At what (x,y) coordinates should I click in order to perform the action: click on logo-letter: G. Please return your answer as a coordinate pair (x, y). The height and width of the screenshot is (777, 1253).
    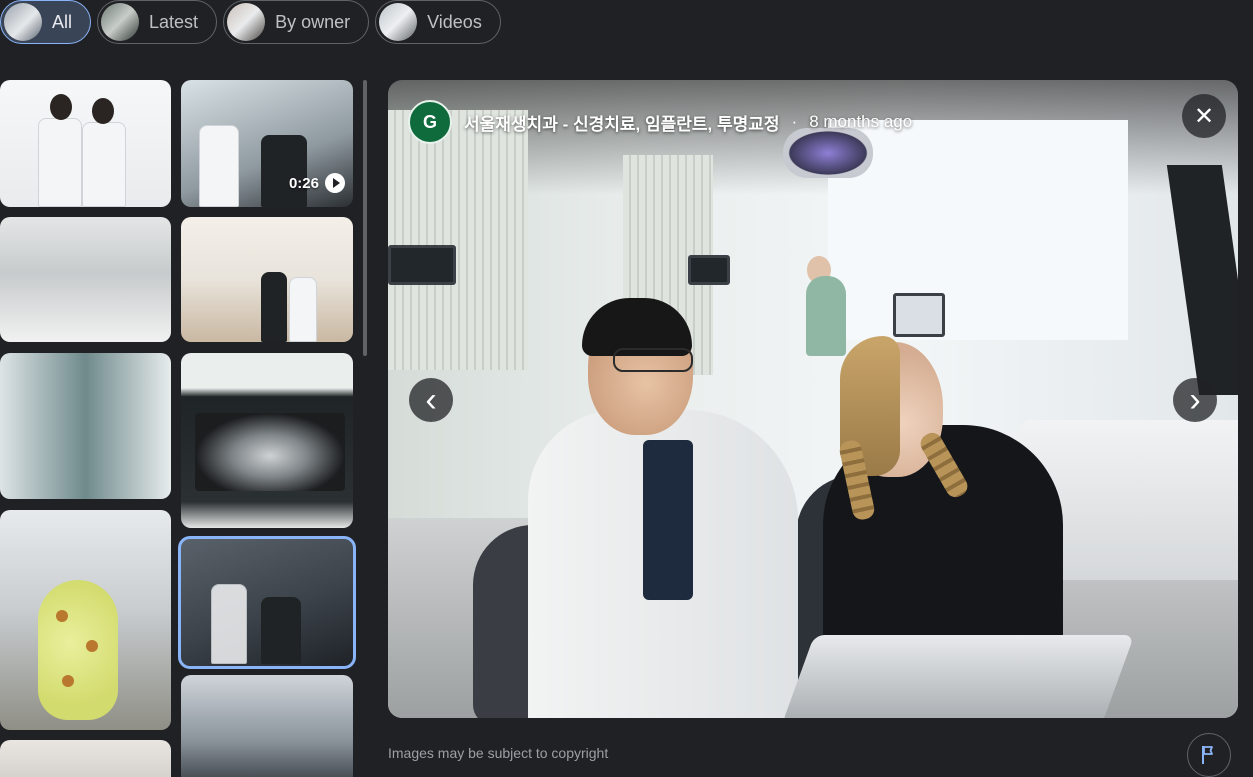
    Looking at the image, I should click on (429, 121).